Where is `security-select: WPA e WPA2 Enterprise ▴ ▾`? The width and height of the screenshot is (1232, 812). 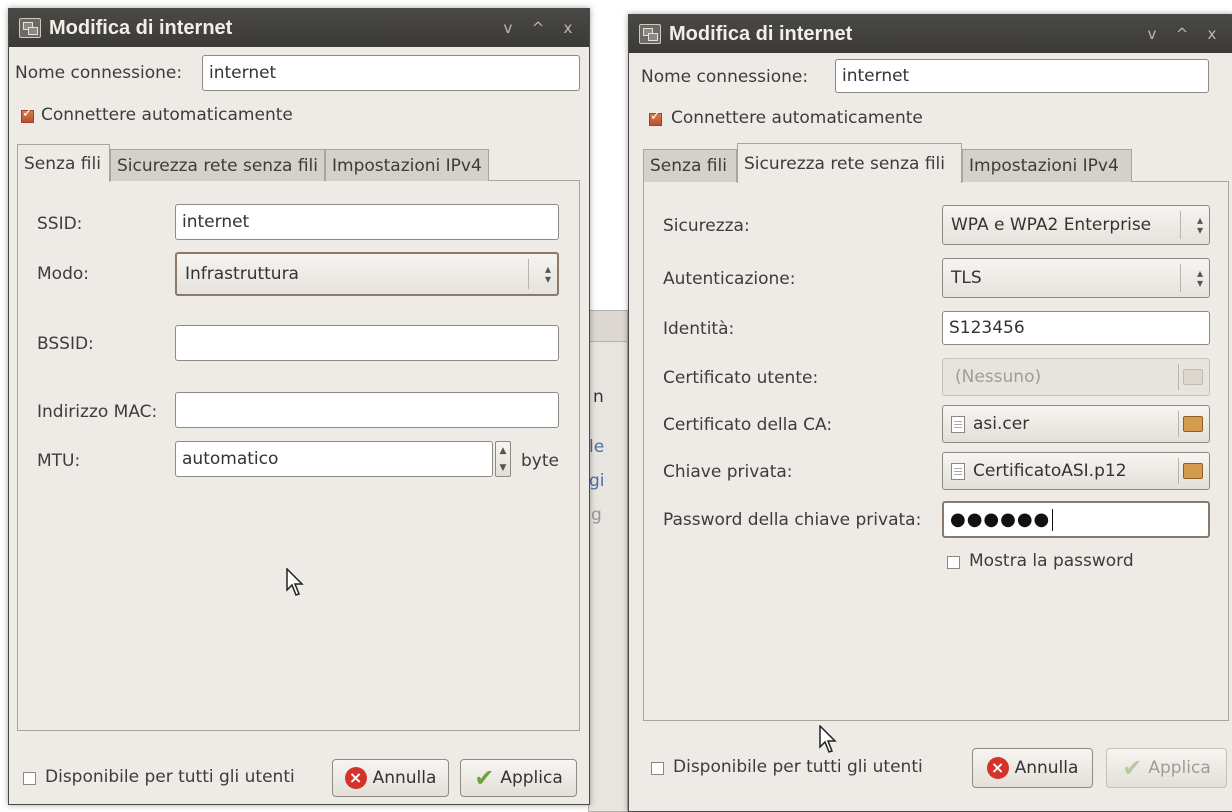
security-select: WPA e WPA2 Enterprise ▴ ▾ is located at coordinates (1076, 225).